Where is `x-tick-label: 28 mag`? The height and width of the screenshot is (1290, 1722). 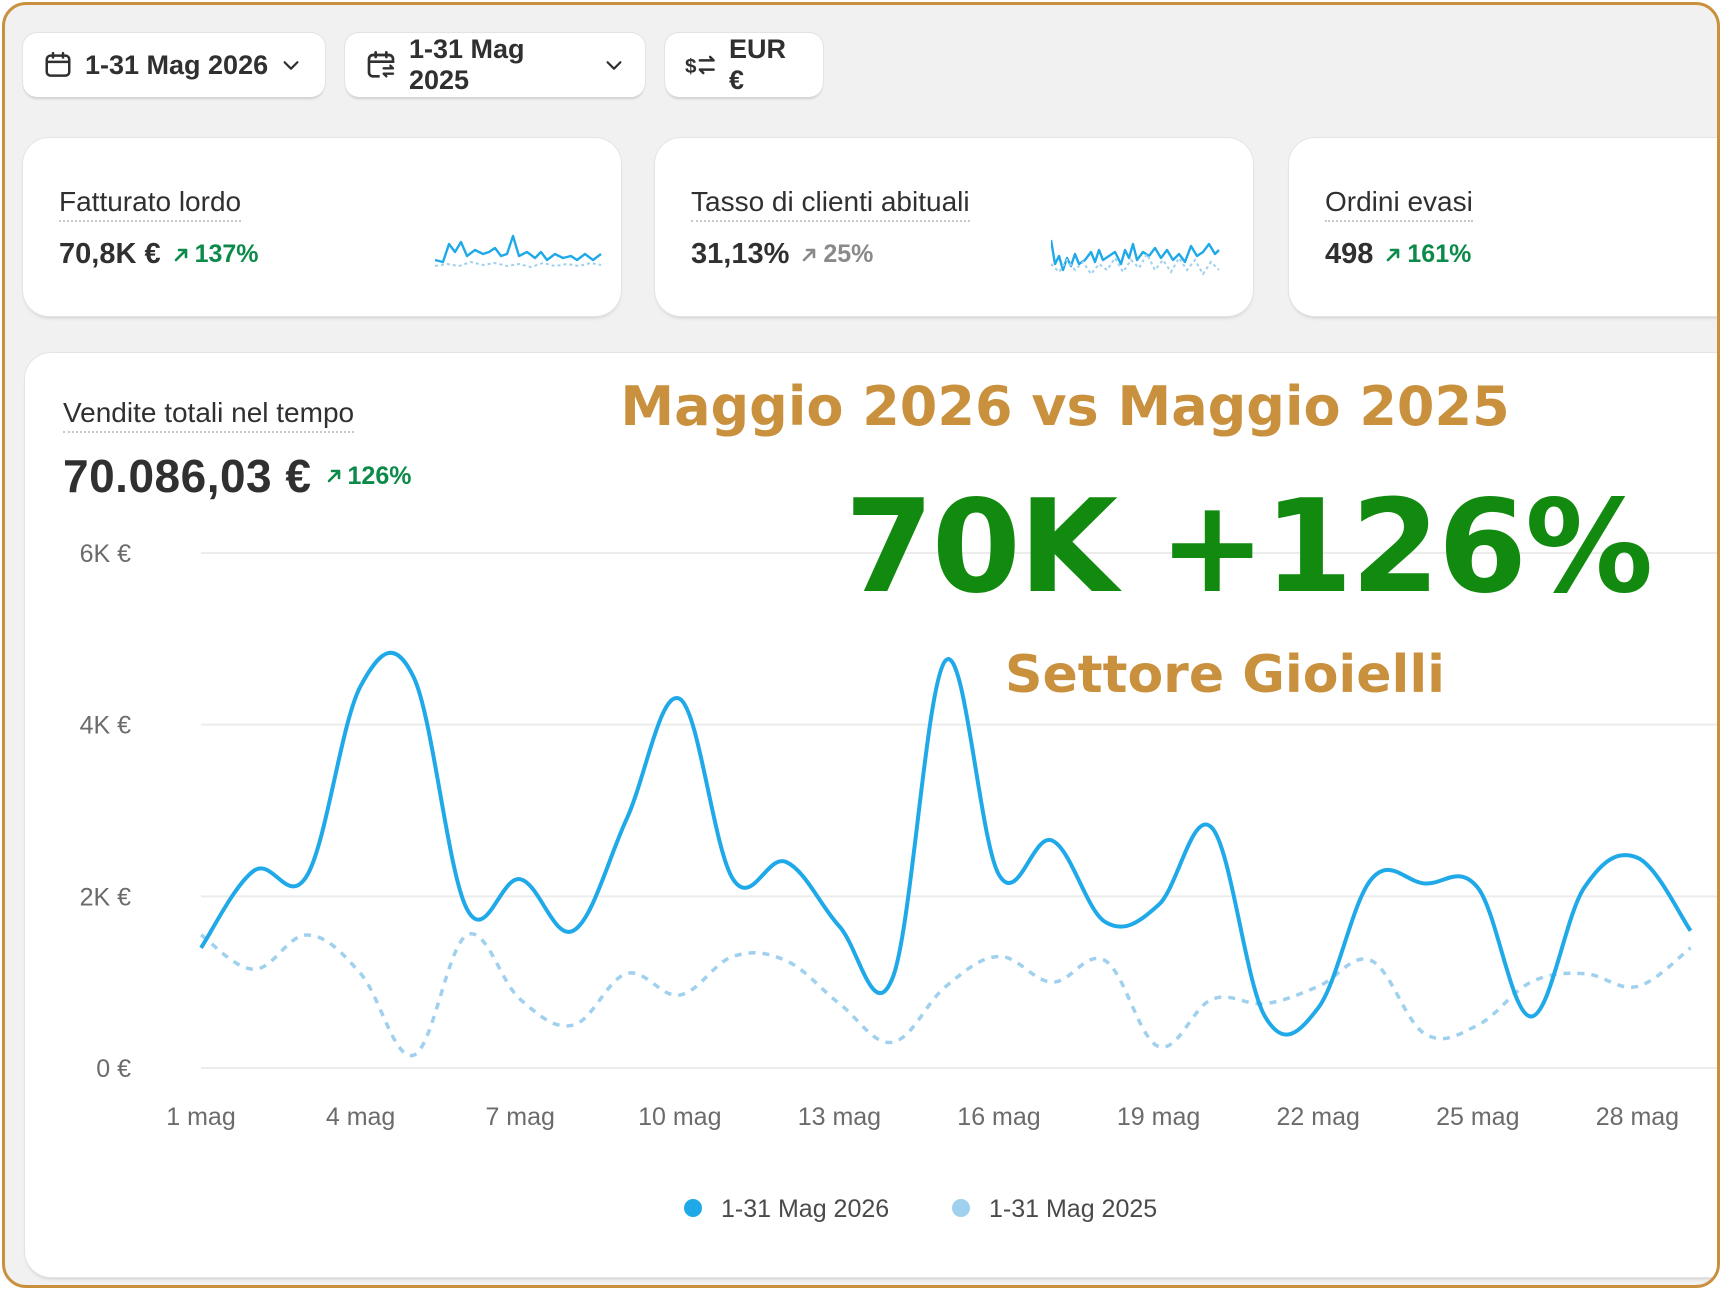 x-tick-label: 28 mag is located at coordinates (1637, 1117).